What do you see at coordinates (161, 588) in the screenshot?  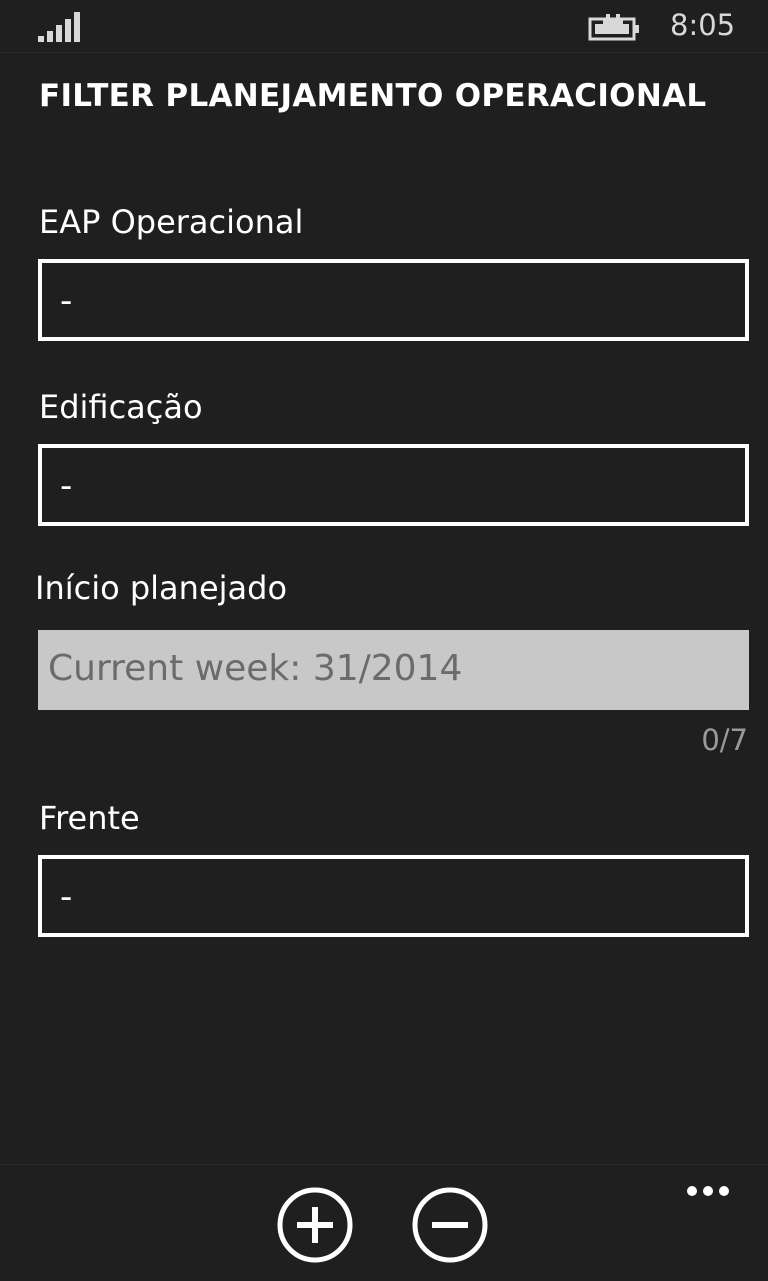 I see `inicio-planejado-label: Início planejado` at bounding box center [161, 588].